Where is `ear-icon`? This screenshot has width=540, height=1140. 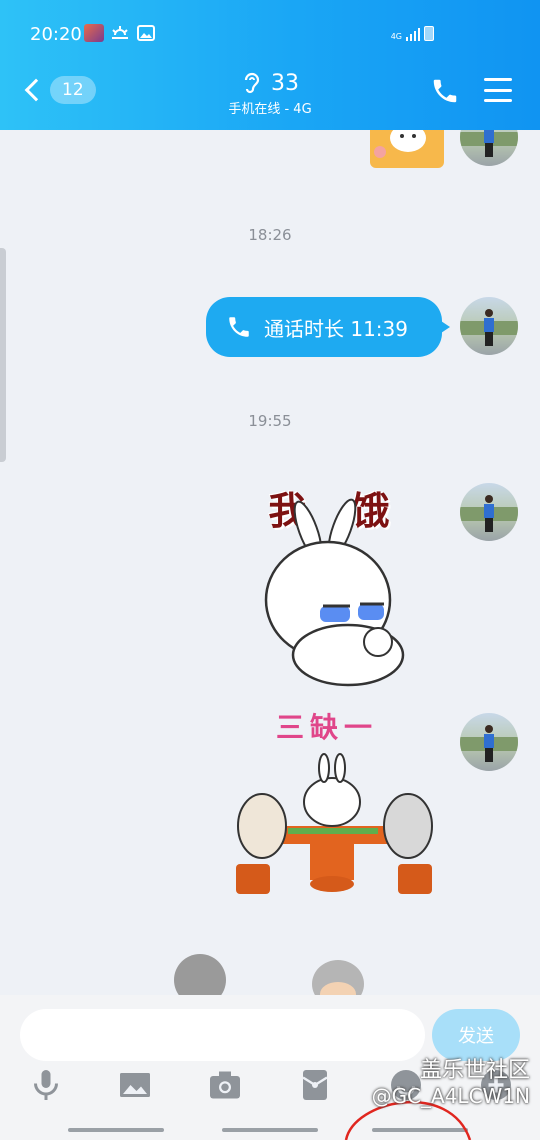
ear-icon is located at coordinates (252, 83).